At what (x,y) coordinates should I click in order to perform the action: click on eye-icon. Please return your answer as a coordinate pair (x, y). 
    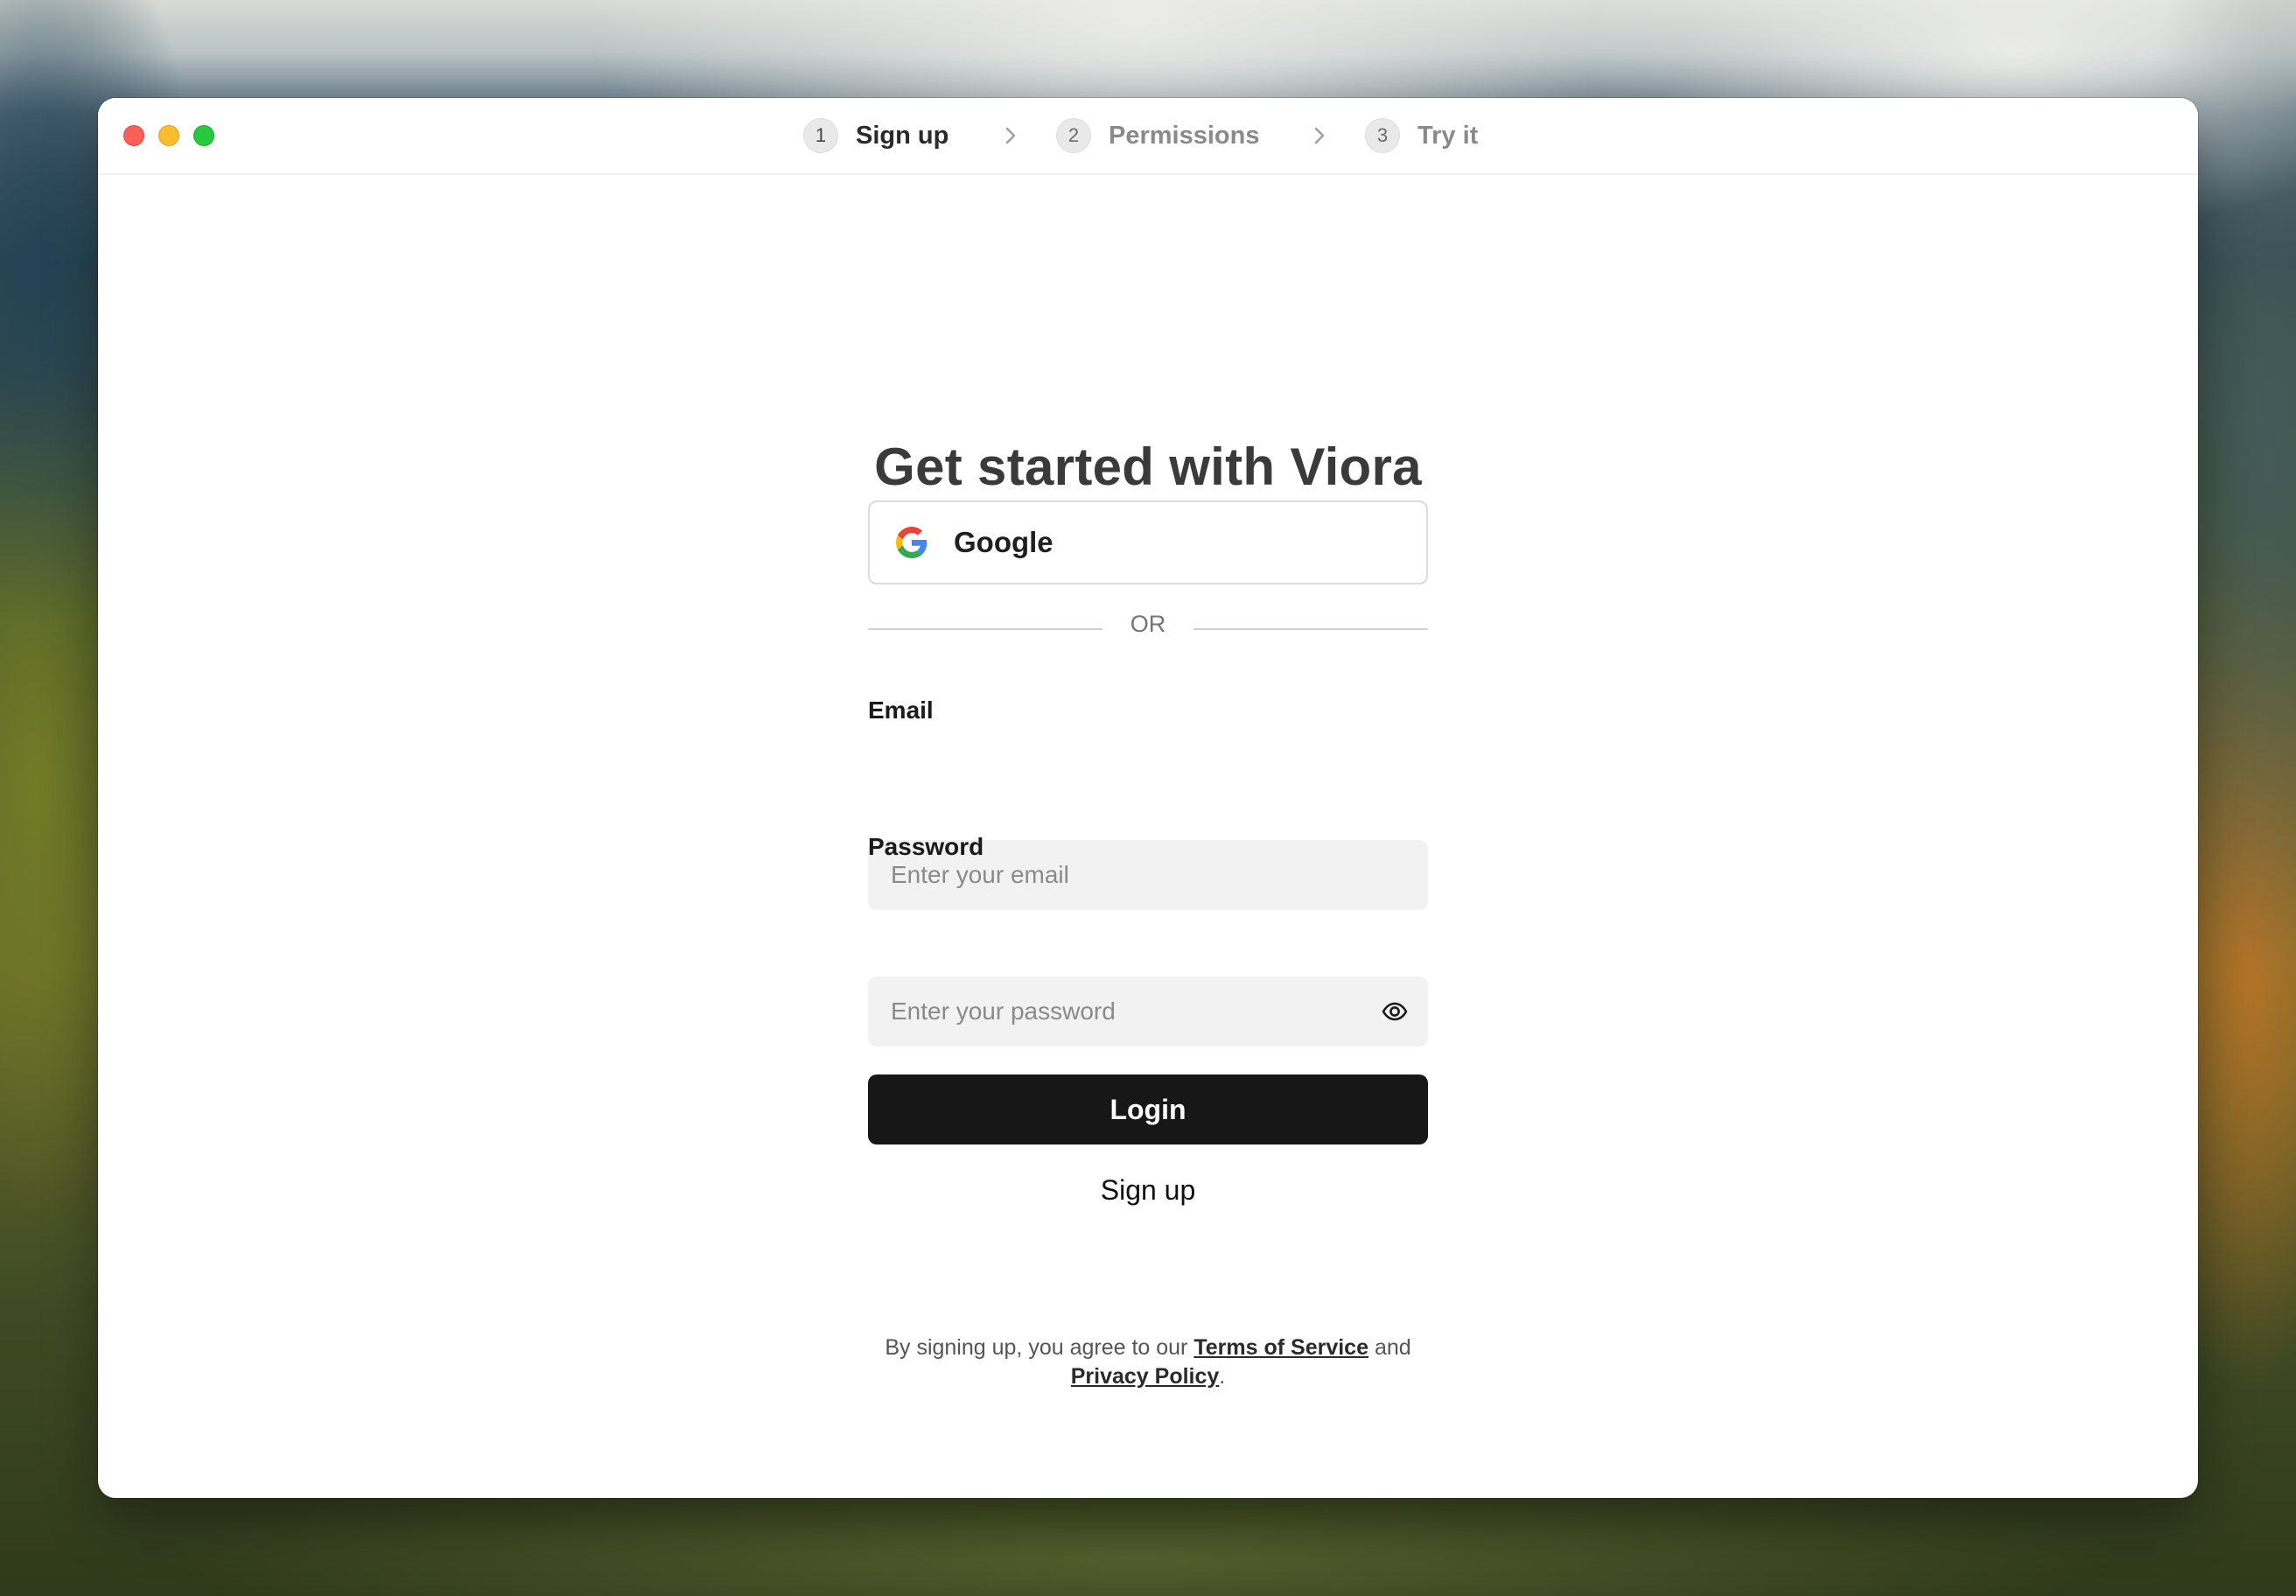
    Looking at the image, I should click on (1395, 1011).